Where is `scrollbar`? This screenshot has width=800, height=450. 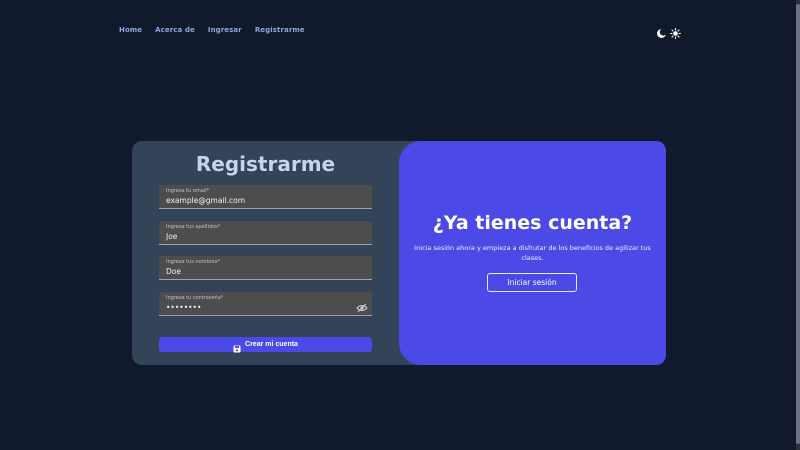 scrollbar is located at coordinates (798, 225).